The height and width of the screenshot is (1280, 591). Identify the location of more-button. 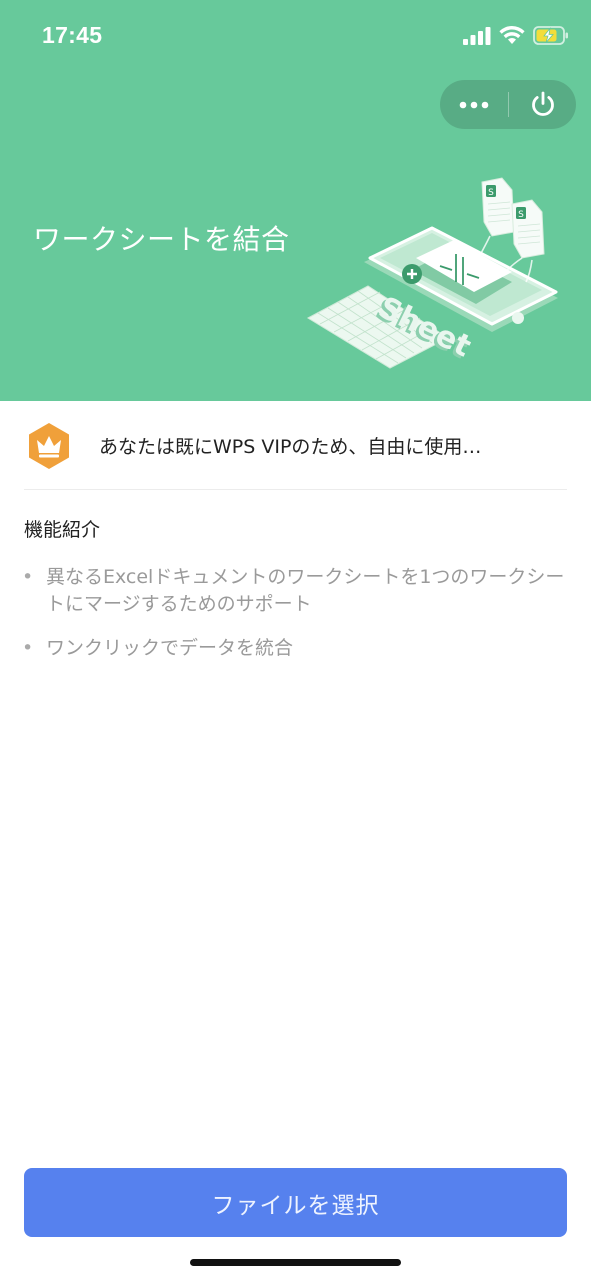
(474, 104).